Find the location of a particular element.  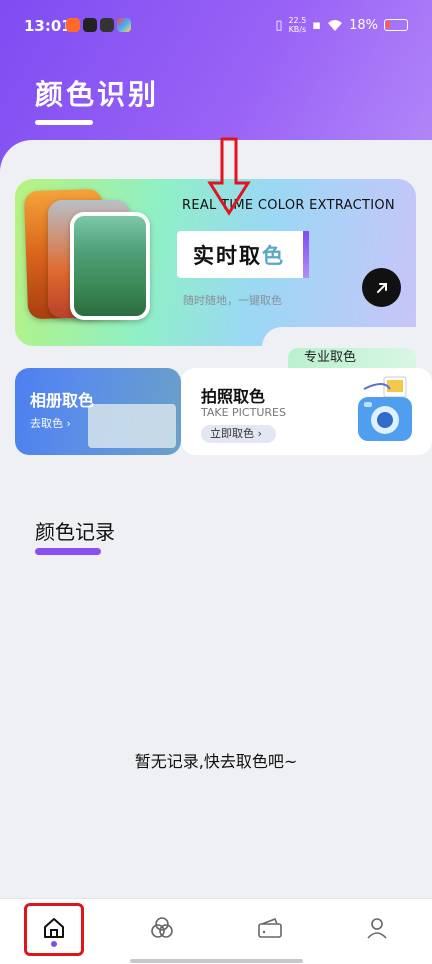

album-card-title: 相册取色 is located at coordinates (62, 400).